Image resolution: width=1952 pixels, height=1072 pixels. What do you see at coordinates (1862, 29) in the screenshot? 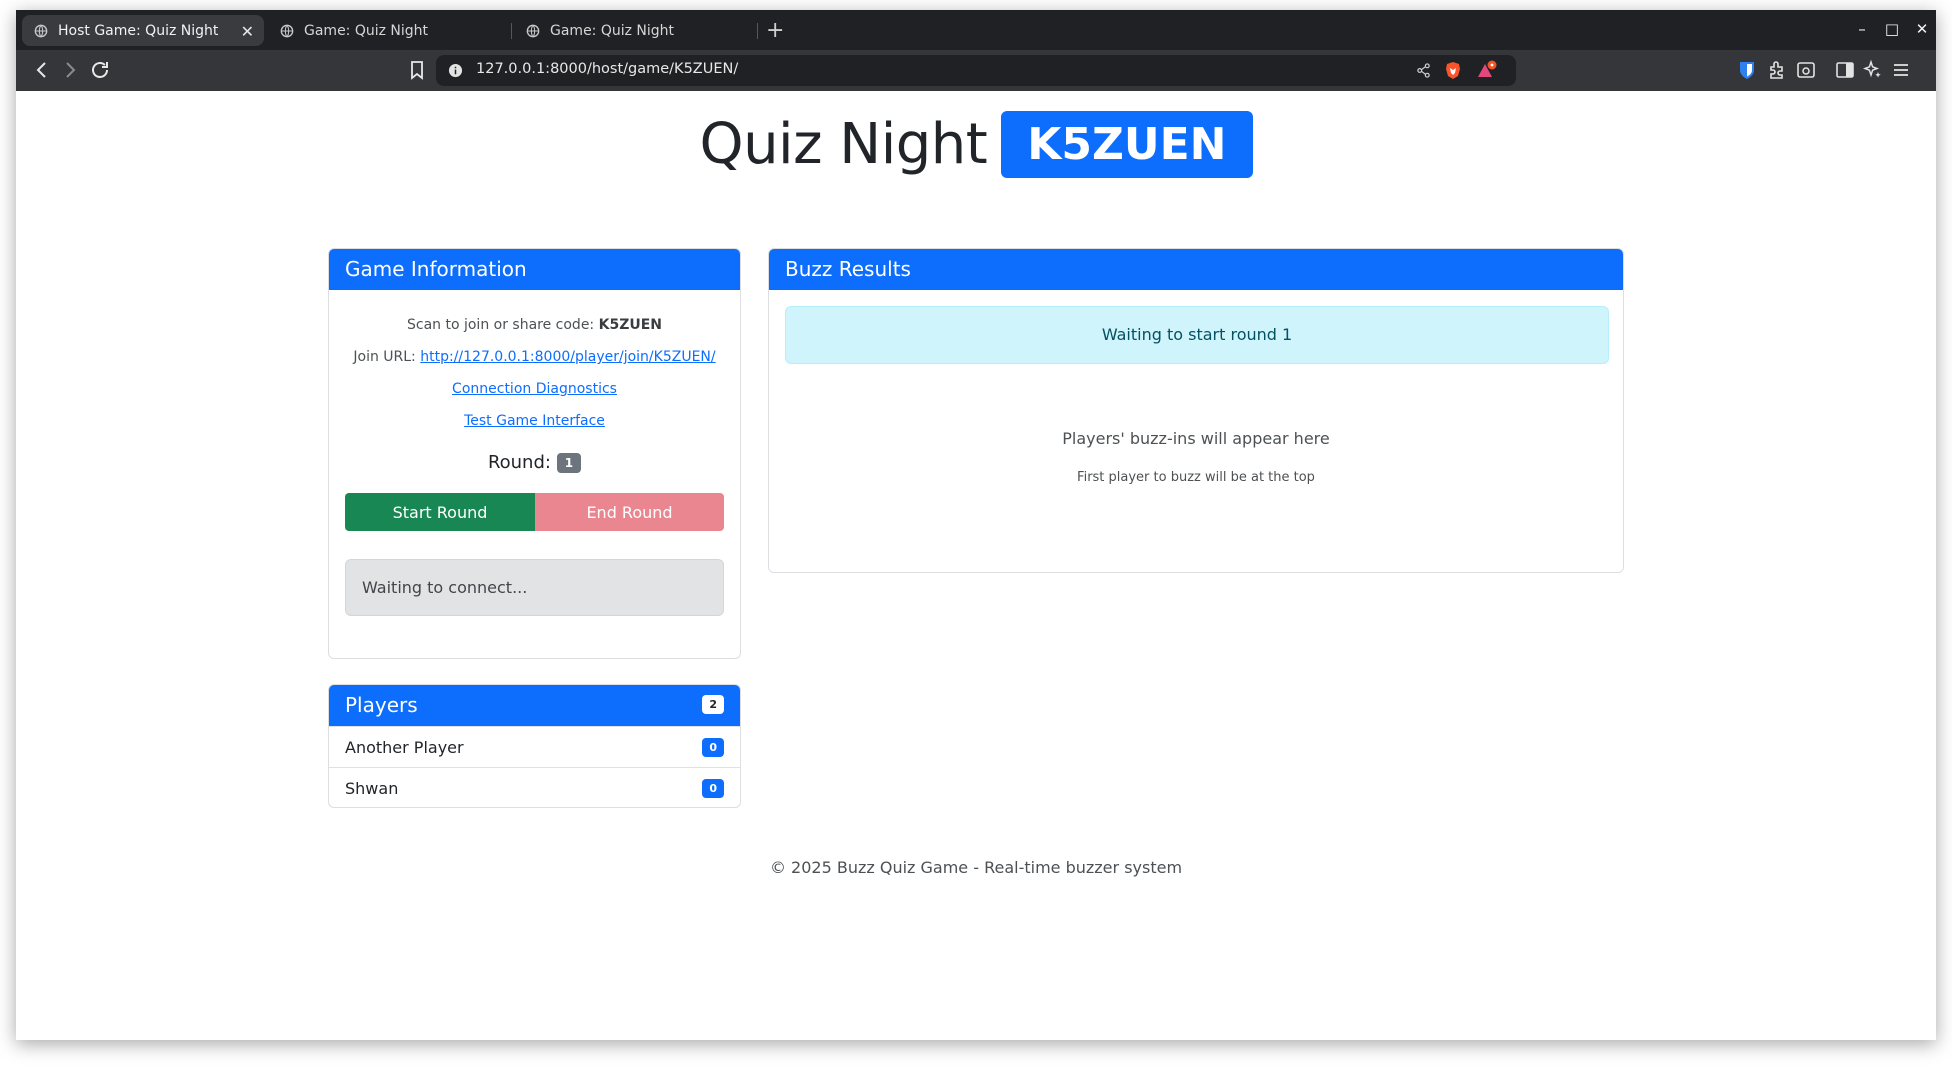
I see `minimize-icon: –` at bounding box center [1862, 29].